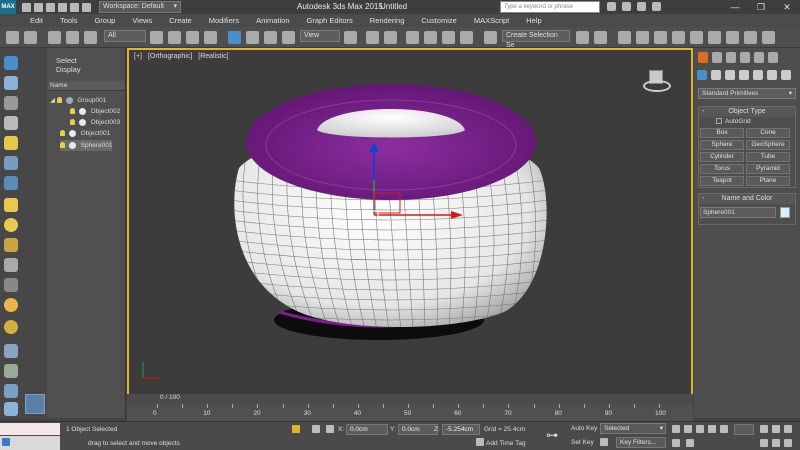  What do you see at coordinates (657, 80) in the screenshot?
I see `viewcube` at bounding box center [657, 80].